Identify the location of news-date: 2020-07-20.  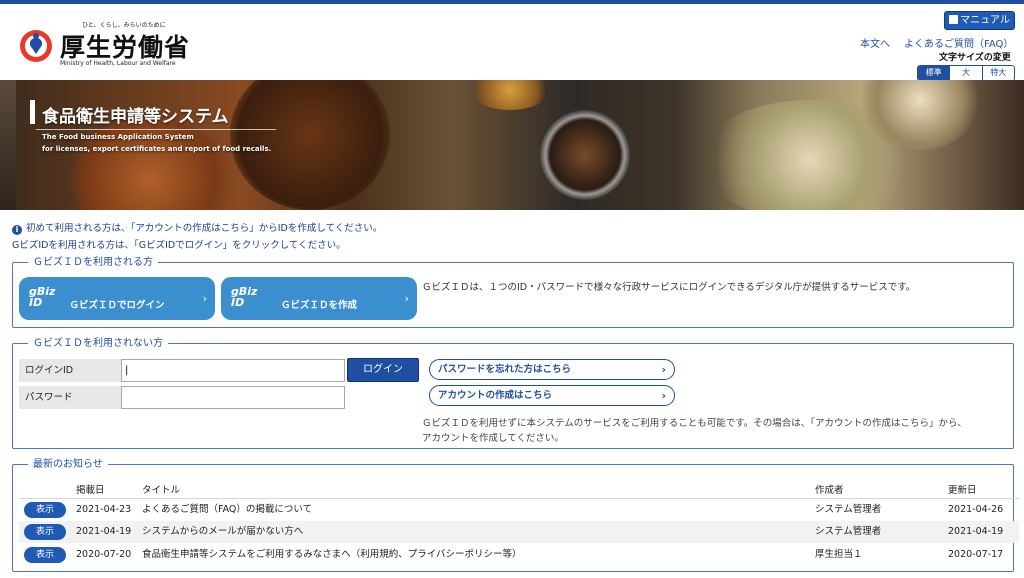
(104, 554).